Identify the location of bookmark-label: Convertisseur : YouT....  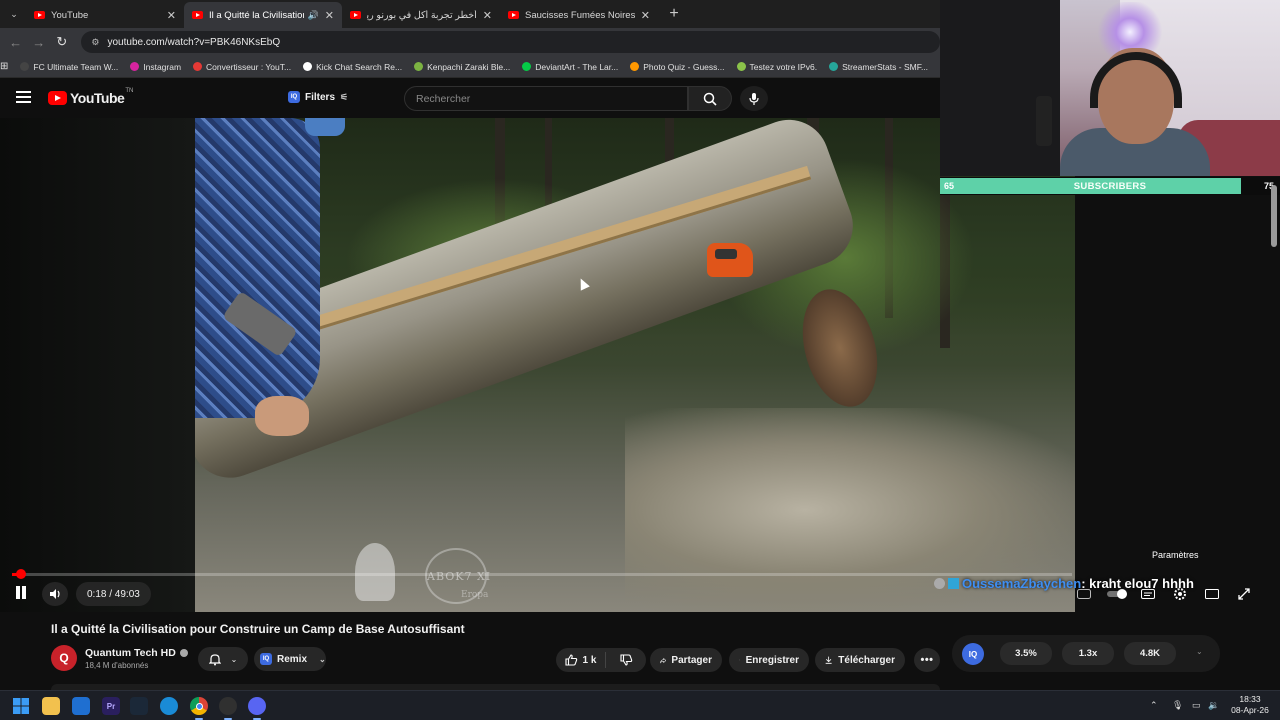
(249, 66).